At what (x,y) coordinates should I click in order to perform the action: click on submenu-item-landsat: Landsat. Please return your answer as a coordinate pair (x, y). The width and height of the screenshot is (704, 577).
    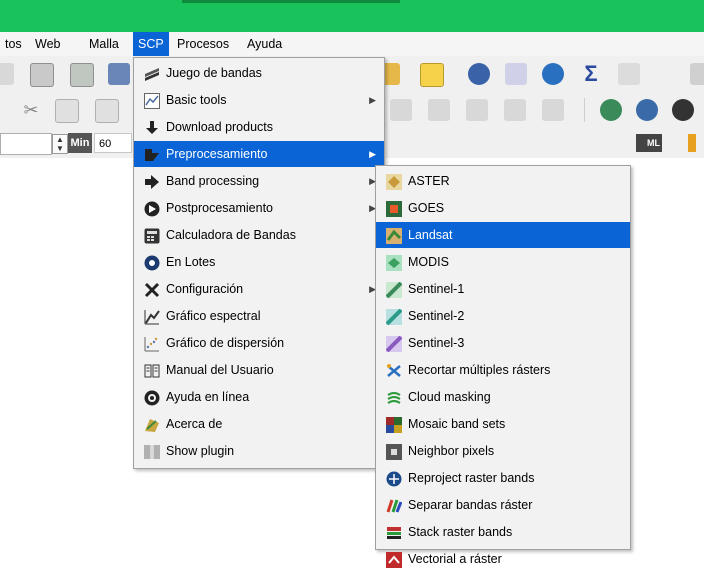
    Looking at the image, I should click on (503, 235).